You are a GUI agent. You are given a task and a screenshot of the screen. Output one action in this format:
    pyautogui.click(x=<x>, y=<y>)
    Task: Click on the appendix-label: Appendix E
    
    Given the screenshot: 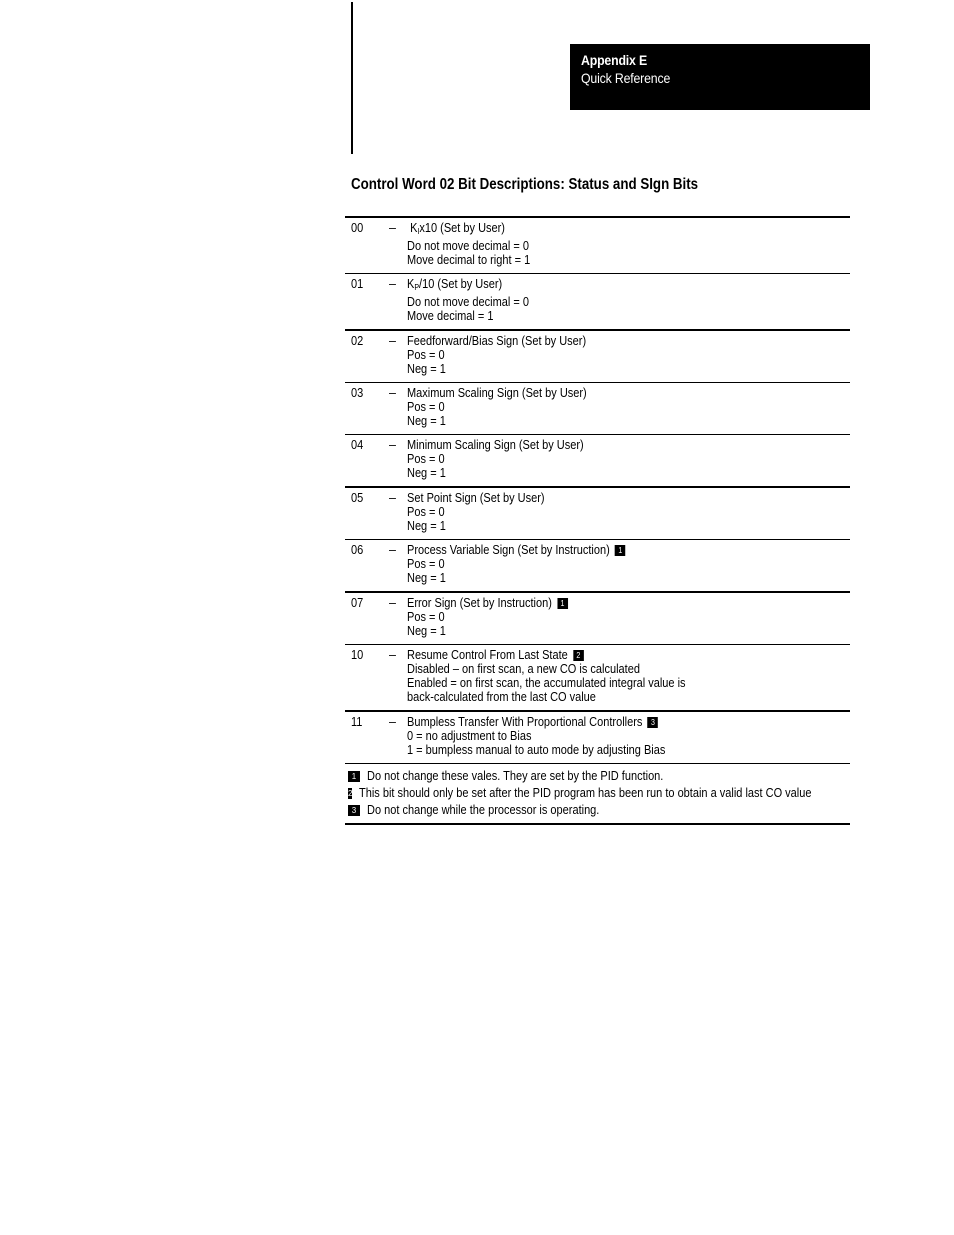 What is the action you would take?
    pyautogui.click(x=614, y=60)
    